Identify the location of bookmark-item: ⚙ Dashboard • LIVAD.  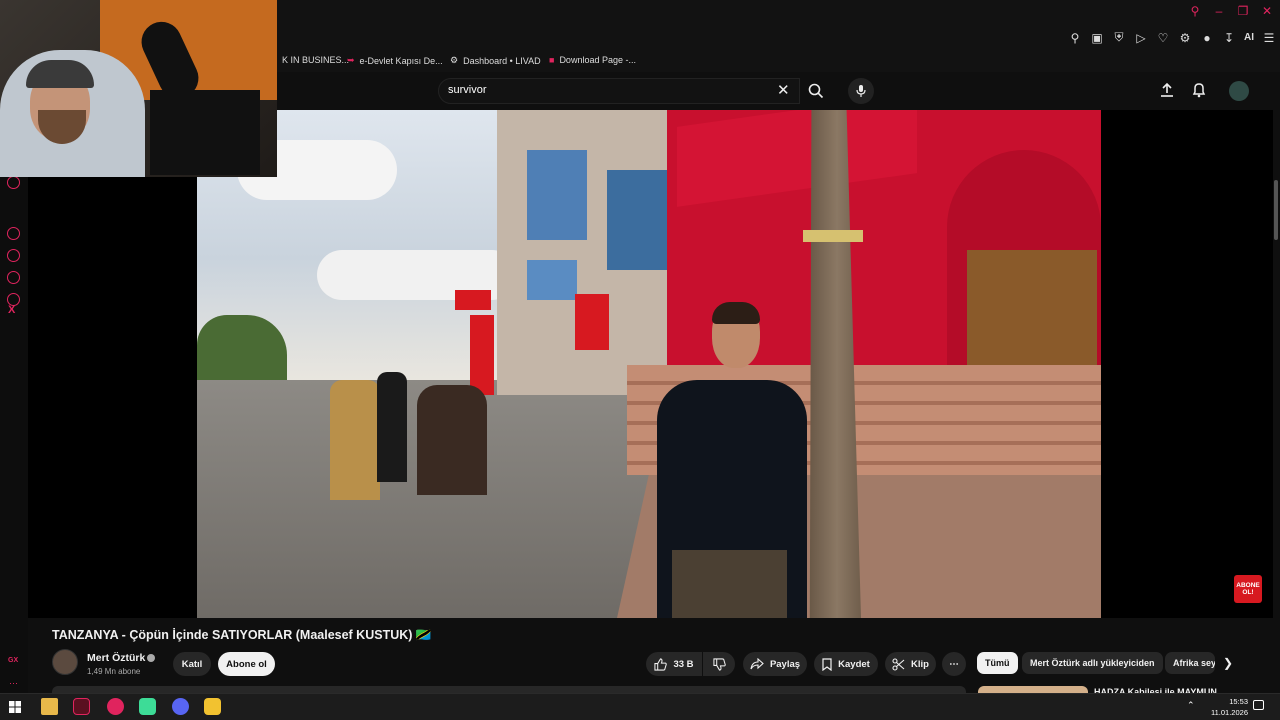
(495, 60).